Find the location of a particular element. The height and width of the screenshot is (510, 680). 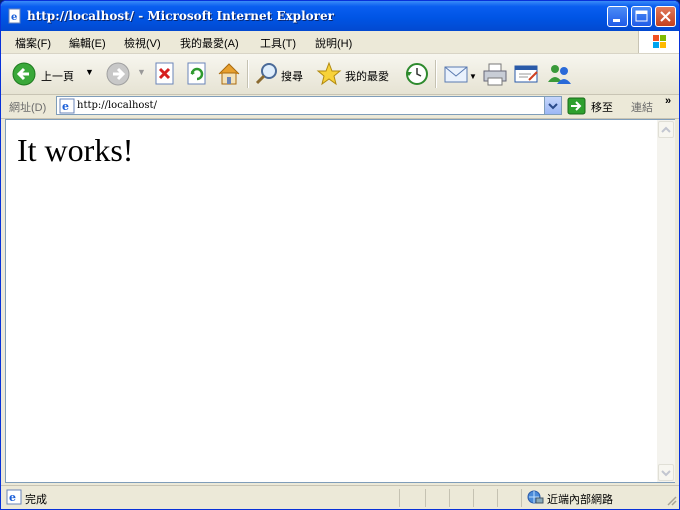

page-heading: It works! is located at coordinates (75, 150).